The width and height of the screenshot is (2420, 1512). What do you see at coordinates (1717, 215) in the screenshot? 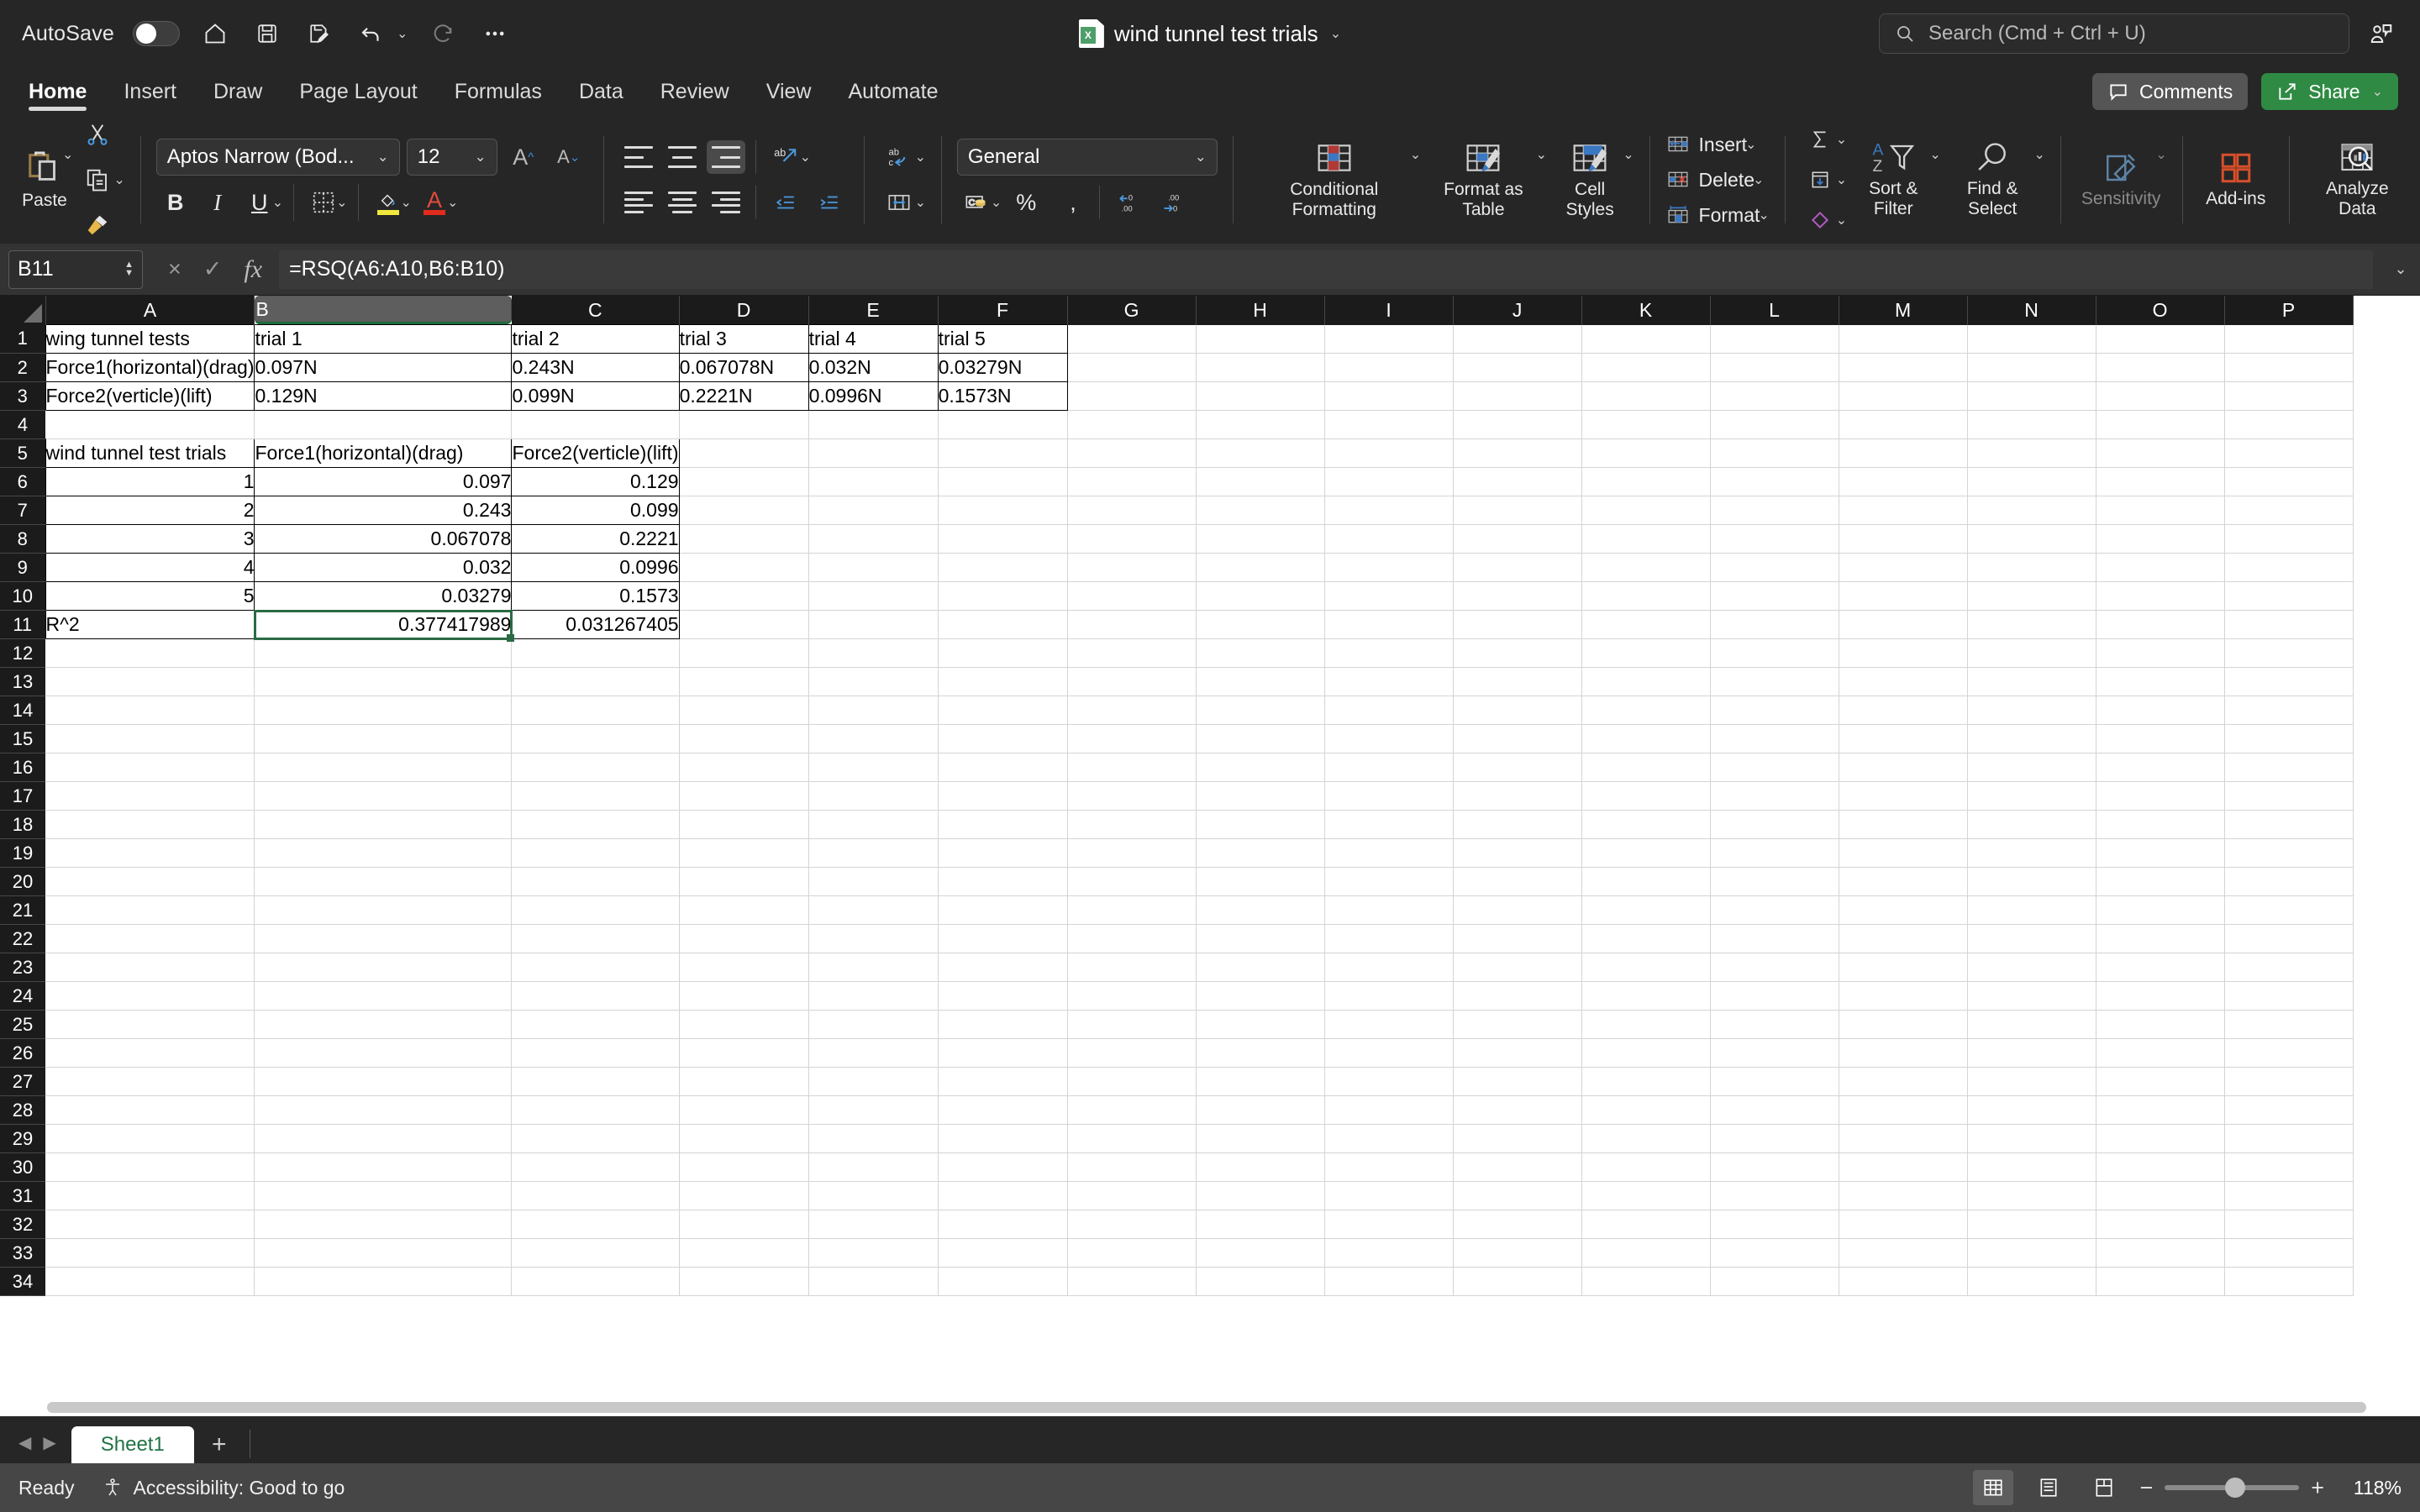
I see `format-cells-button: Format ⌄` at bounding box center [1717, 215].